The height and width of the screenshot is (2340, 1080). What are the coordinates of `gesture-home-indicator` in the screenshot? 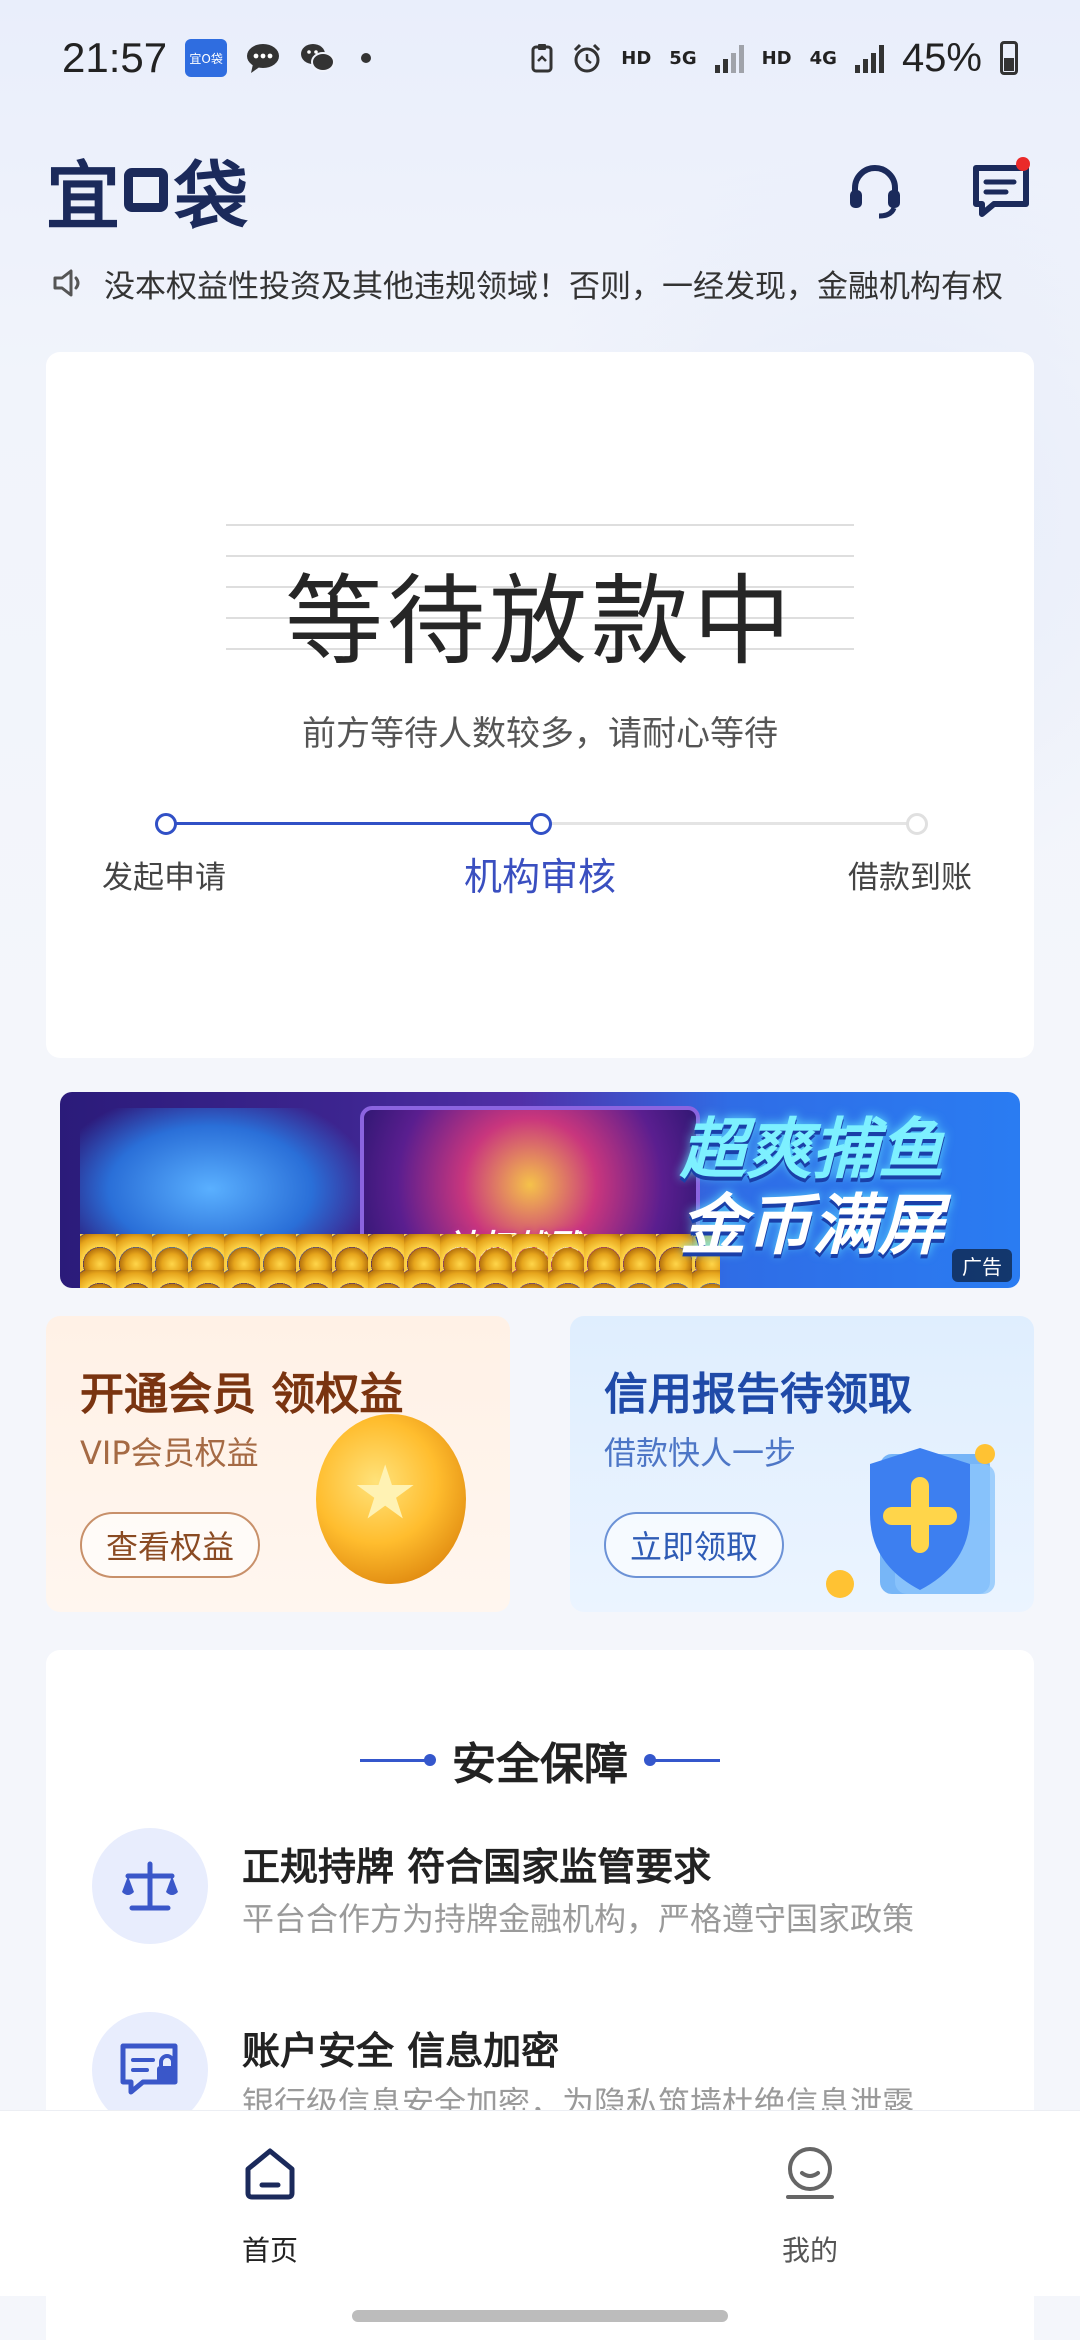 It's located at (540, 2316).